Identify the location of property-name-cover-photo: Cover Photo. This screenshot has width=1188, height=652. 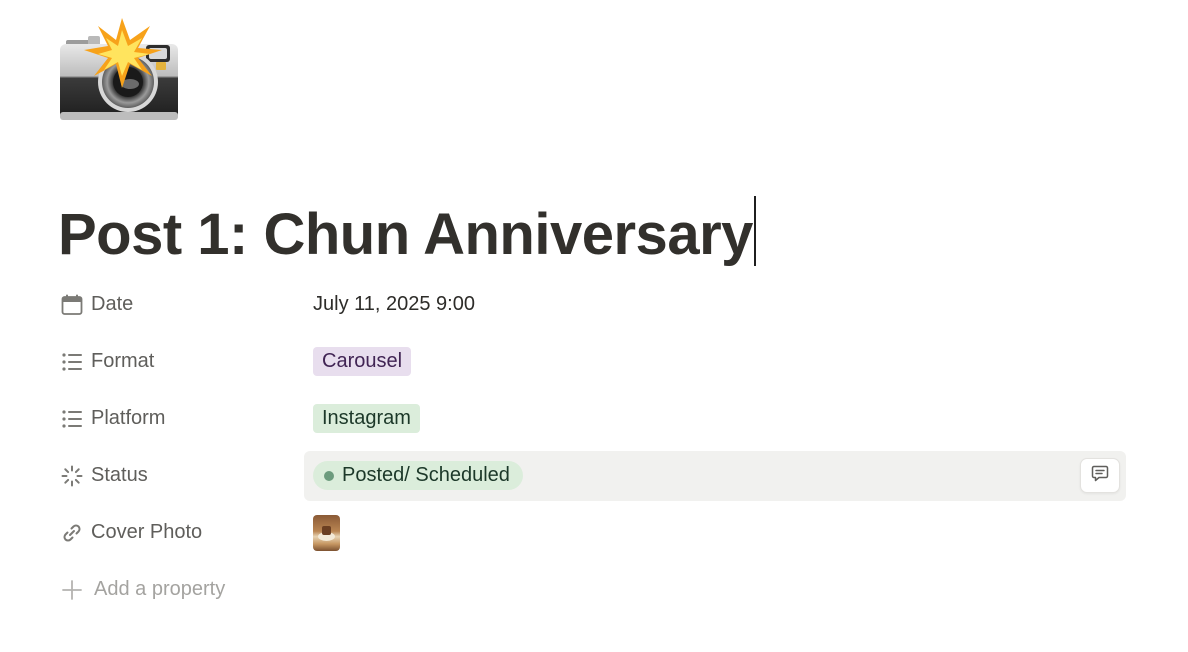
(180, 533).